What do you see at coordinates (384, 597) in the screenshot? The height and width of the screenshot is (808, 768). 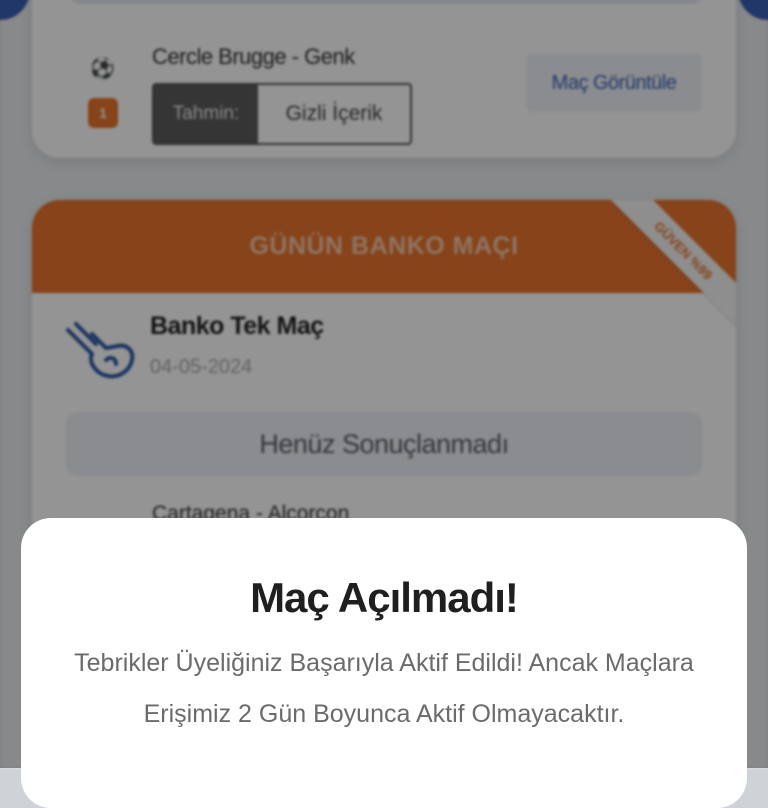 I see `modal-title: Maç Açılmadı!` at bounding box center [384, 597].